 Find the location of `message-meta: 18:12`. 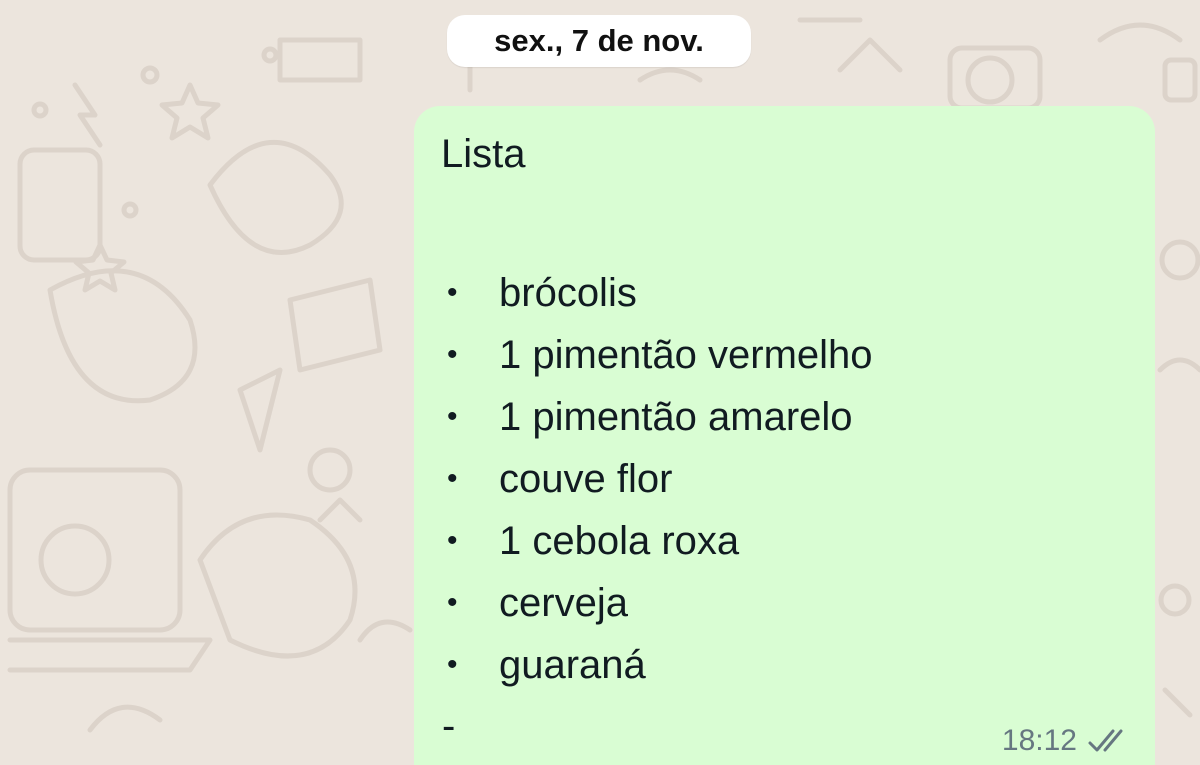

message-meta: 18:12 is located at coordinates (1066, 741).